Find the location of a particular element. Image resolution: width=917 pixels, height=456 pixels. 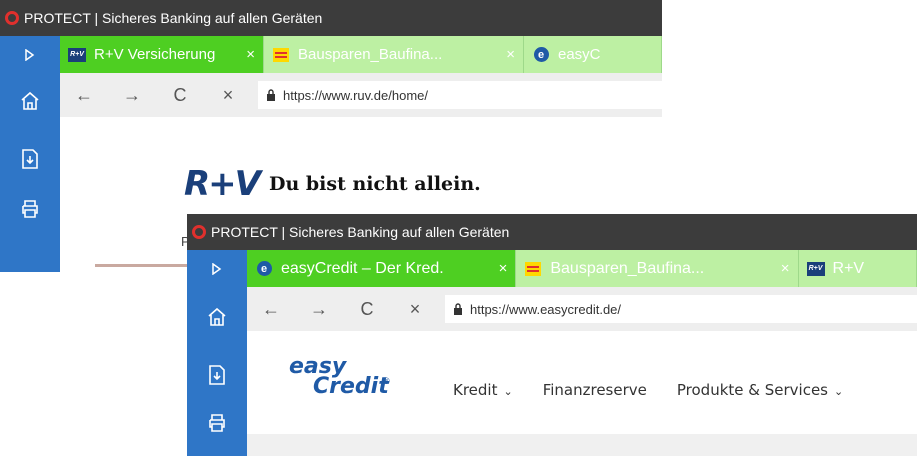

tab-ruv: R+V R+V is located at coordinates (857, 268).